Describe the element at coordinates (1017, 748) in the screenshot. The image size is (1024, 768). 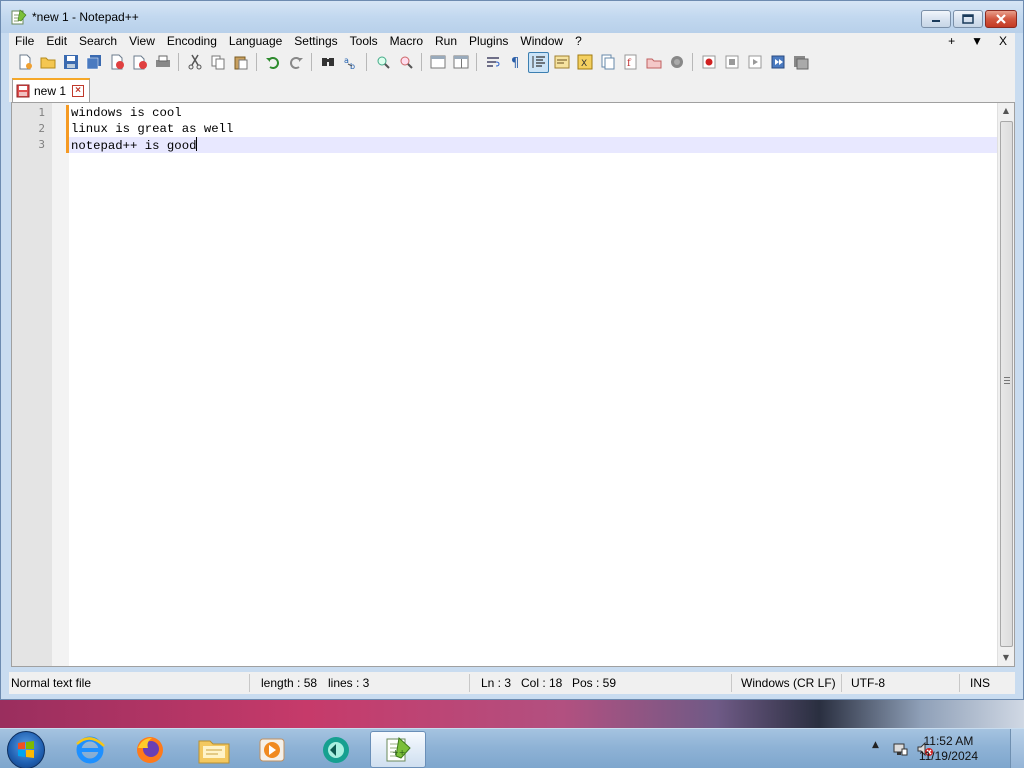
I see `show-desktop-button` at that location.